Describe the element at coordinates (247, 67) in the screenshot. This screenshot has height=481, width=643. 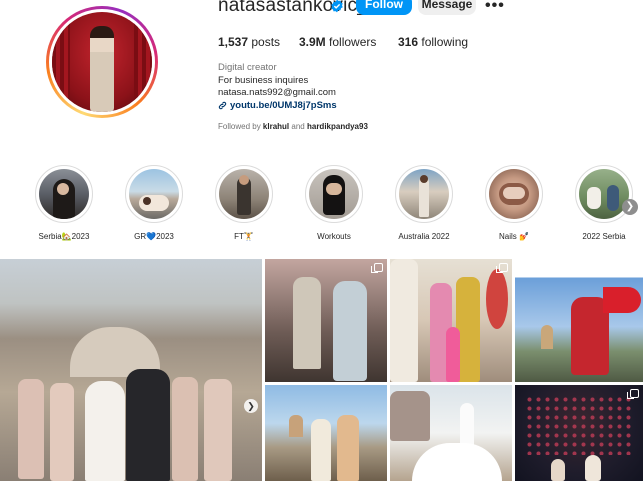
I see `bio-category: Digital creator` at that location.